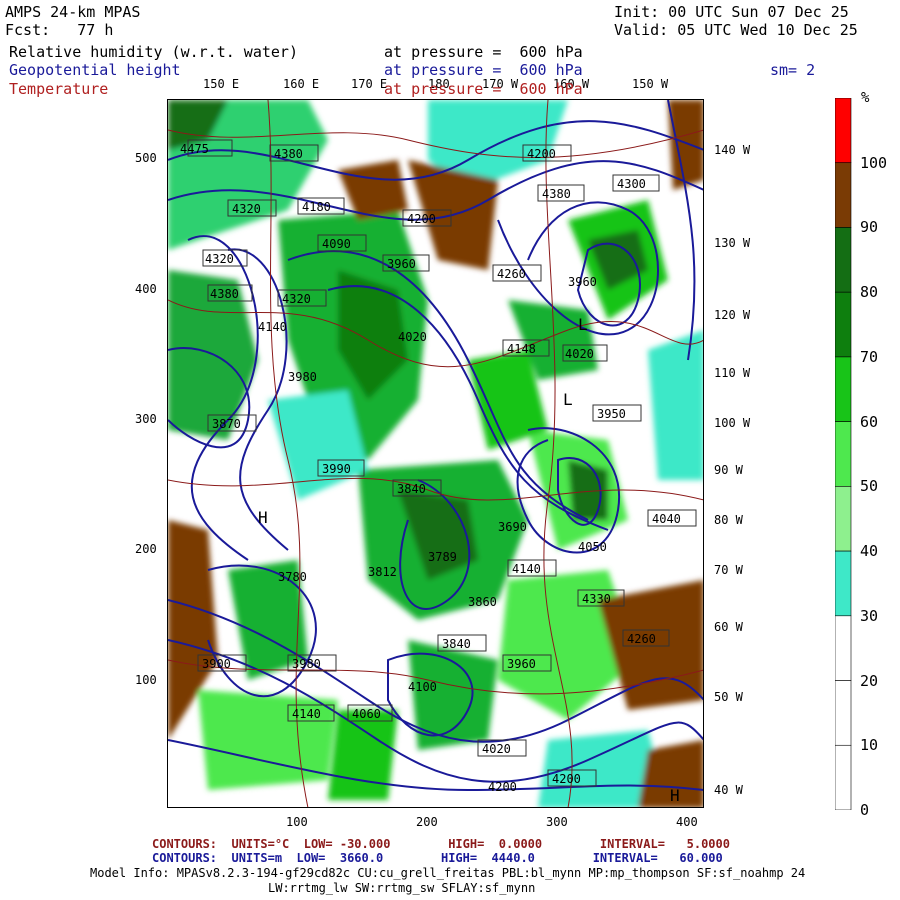  I want to click on legend-level-label: 40, so click(869, 551).